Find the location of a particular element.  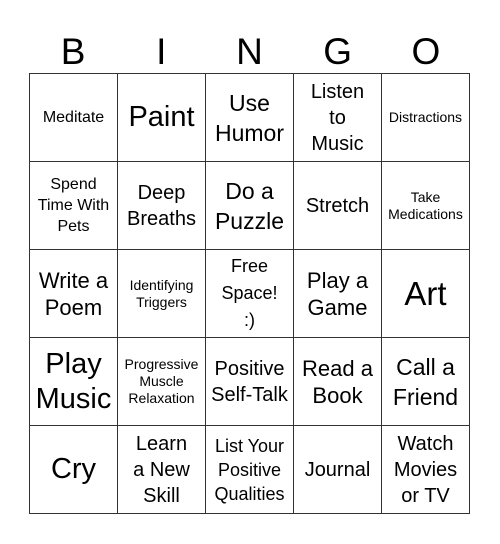

cell-label: Free Space! :) is located at coordinates (249, 293).